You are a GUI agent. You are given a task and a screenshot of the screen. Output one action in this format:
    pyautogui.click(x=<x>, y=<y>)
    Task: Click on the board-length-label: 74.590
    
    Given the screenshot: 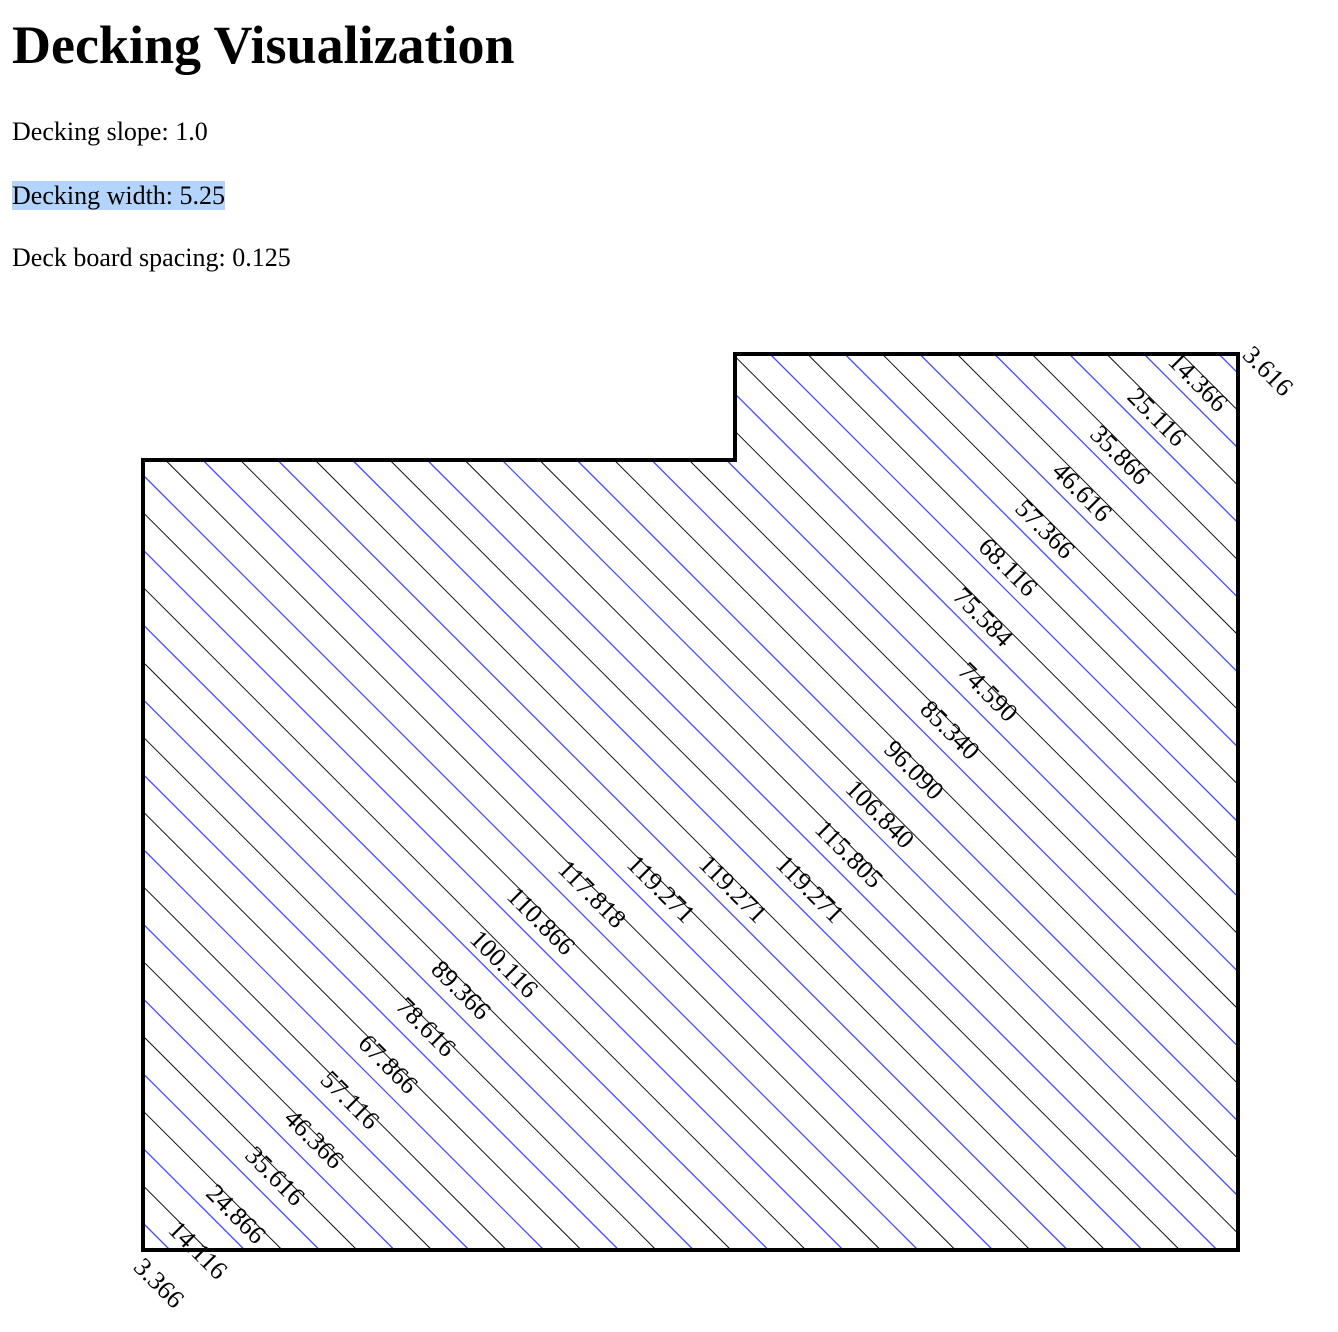 What is the action you would take?
    pyautogui.click(x=987, y=691)
    